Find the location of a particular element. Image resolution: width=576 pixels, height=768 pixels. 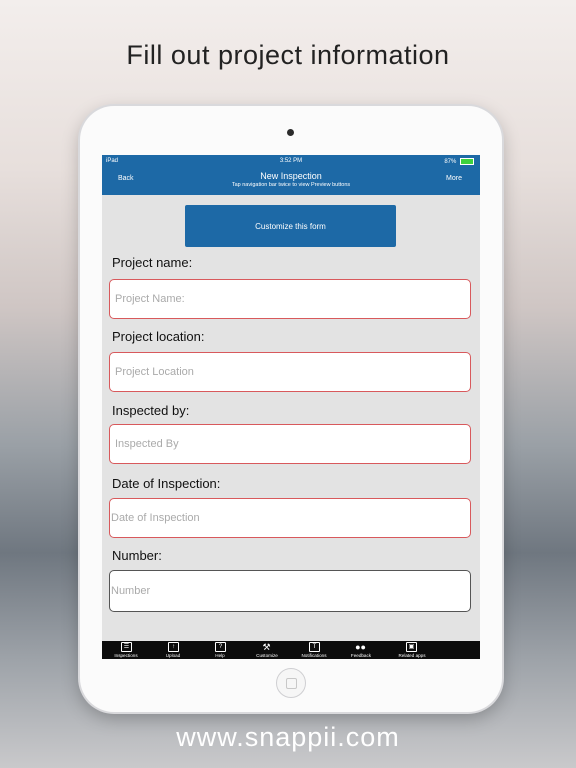

project-name-label: Project name: is located at coordinates (152, 262).